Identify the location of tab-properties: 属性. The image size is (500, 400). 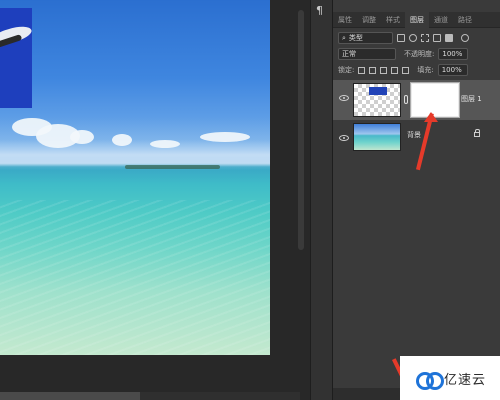
(345, 20).